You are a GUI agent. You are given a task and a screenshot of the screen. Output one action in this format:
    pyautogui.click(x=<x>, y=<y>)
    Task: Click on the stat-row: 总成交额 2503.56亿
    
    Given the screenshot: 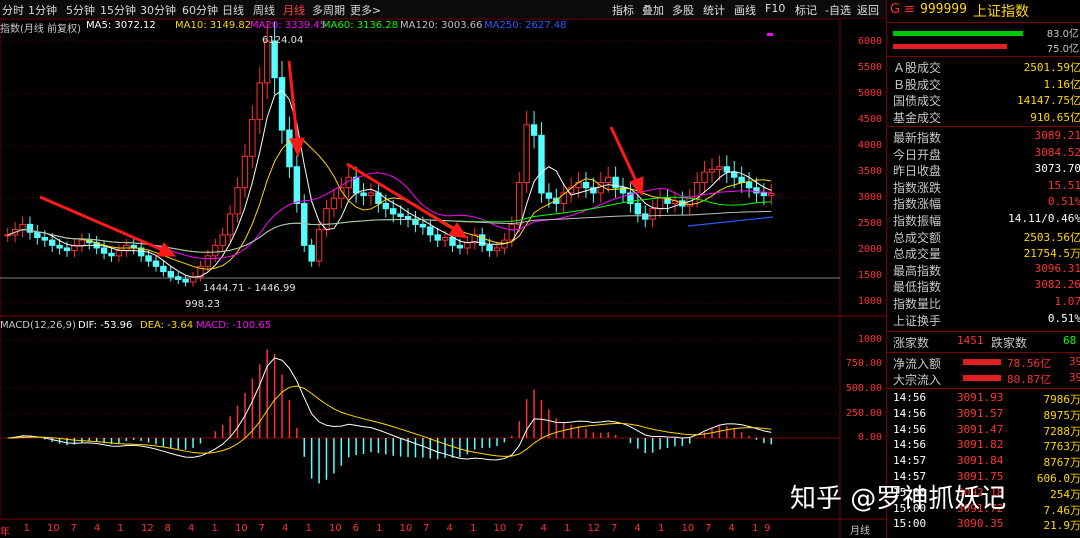 What is the action you would take?
    pyautogui.click(x=986, y=237)
    